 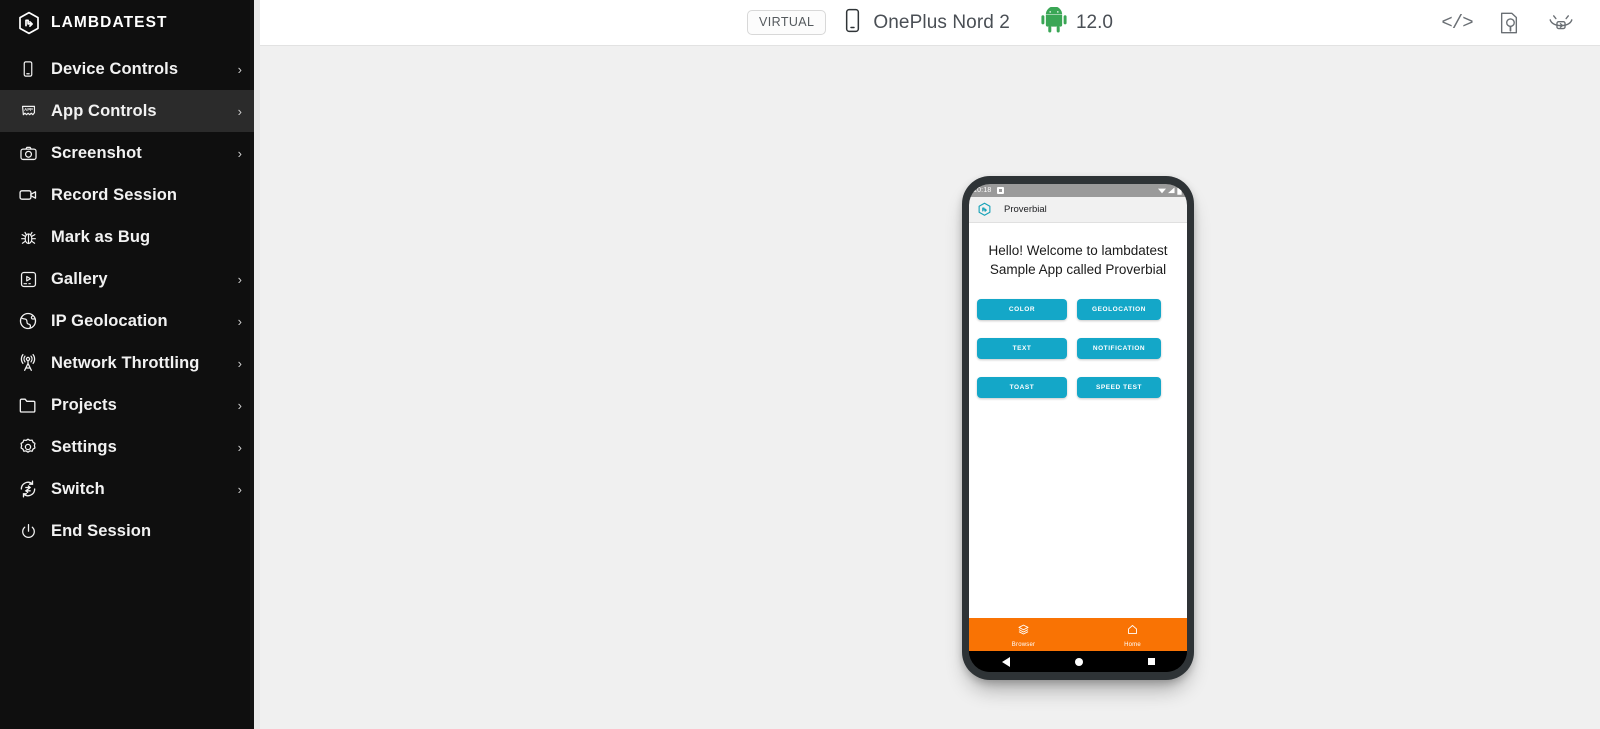 I want to click on top-bar-actions: </>, so click(x=1520, y=23).